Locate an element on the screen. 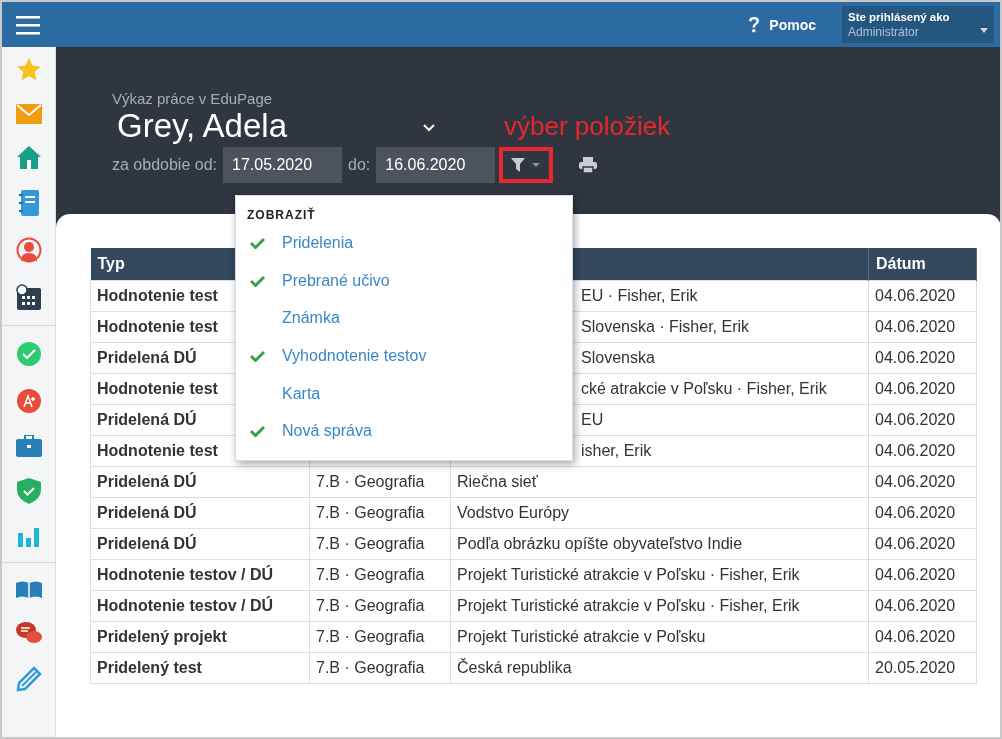  envelope-icon is located at coordinates (28, 114).